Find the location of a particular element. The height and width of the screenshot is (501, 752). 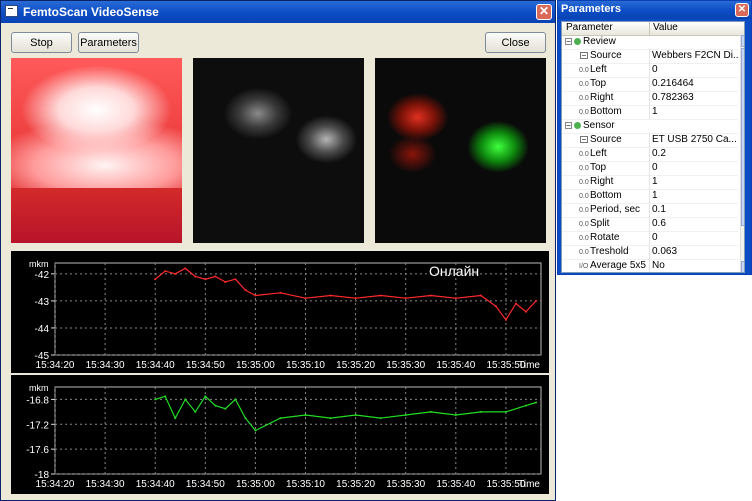

param-name: Bottom is located at coordinates (606, 111).